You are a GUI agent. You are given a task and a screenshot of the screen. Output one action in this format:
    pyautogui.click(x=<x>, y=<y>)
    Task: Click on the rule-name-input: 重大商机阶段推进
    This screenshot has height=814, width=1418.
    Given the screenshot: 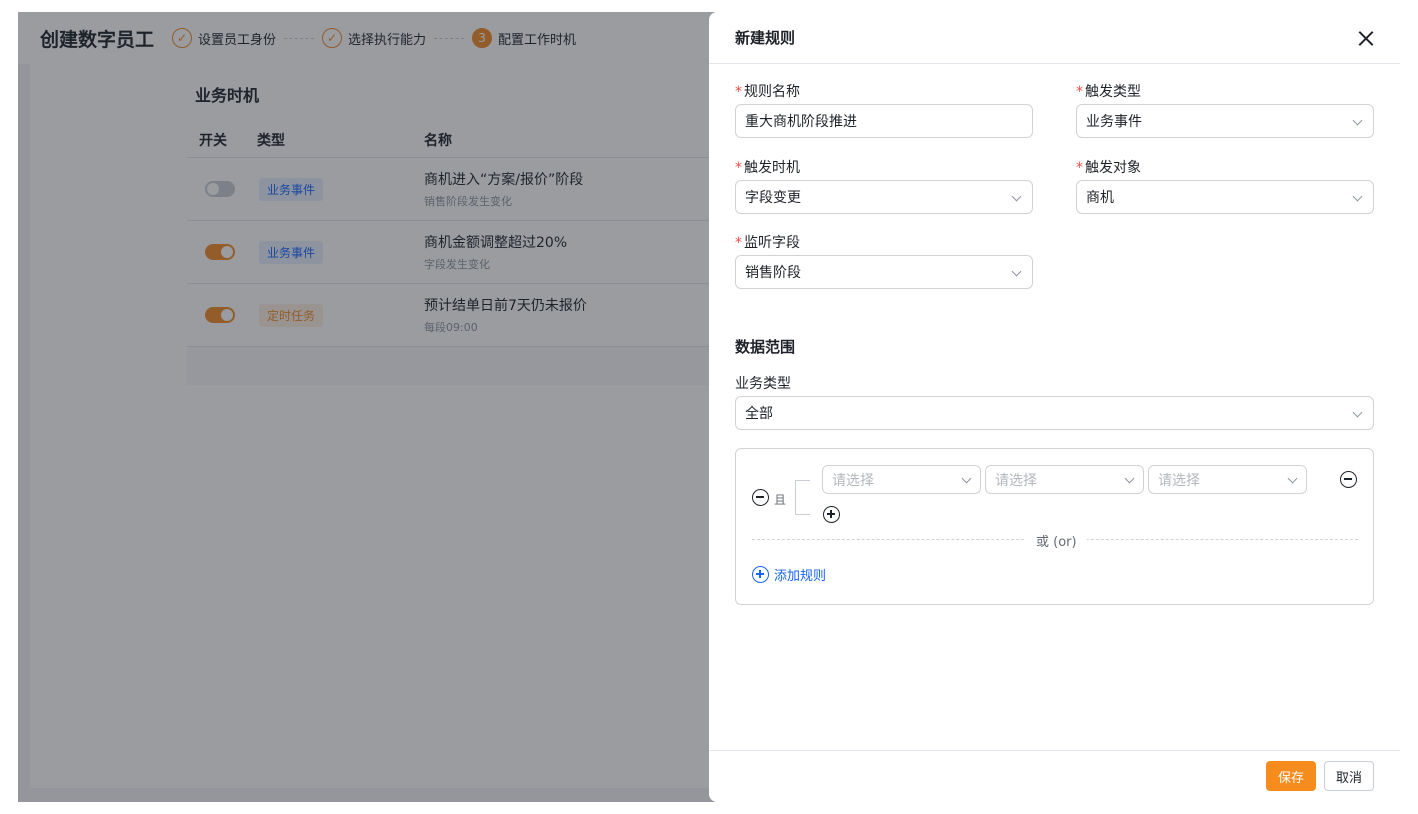 What is the action you would take?
    pyautogui.click(x=884, y=121)
    